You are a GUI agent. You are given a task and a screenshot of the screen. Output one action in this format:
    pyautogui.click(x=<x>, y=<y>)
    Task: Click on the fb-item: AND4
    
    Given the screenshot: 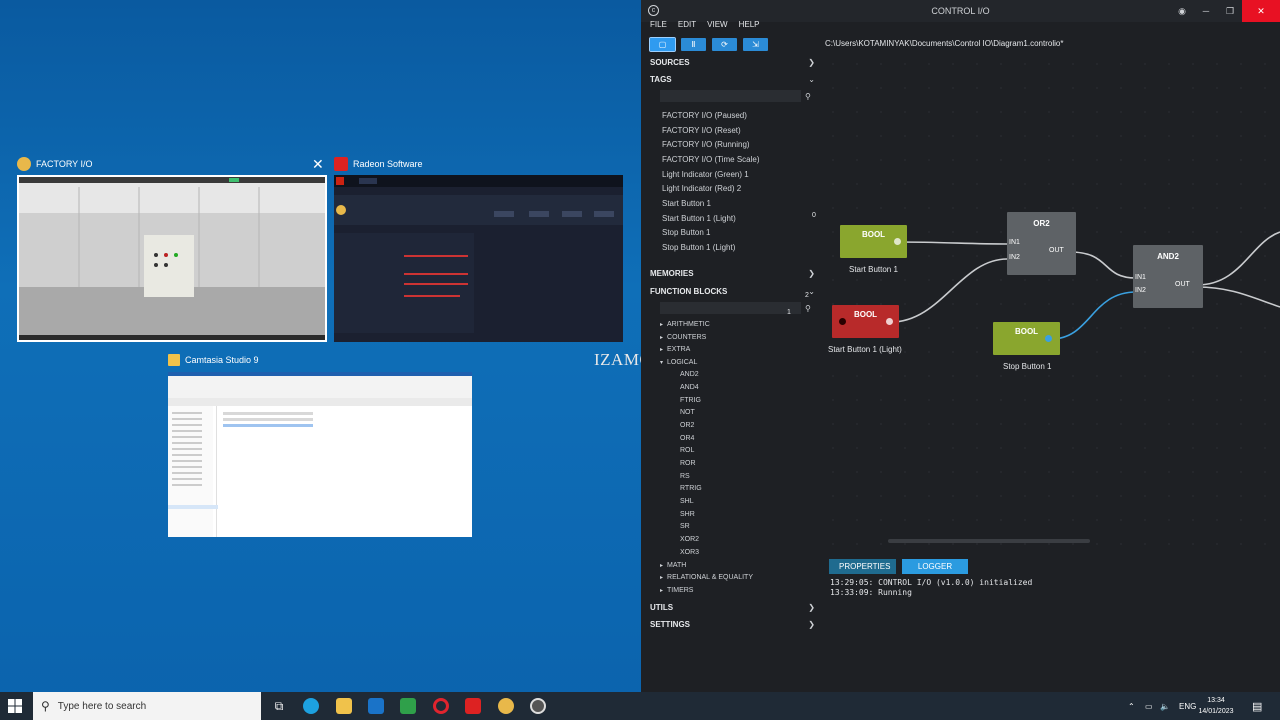 What is the action you would take?
    pyautogui.click(x=689, y=387)
    